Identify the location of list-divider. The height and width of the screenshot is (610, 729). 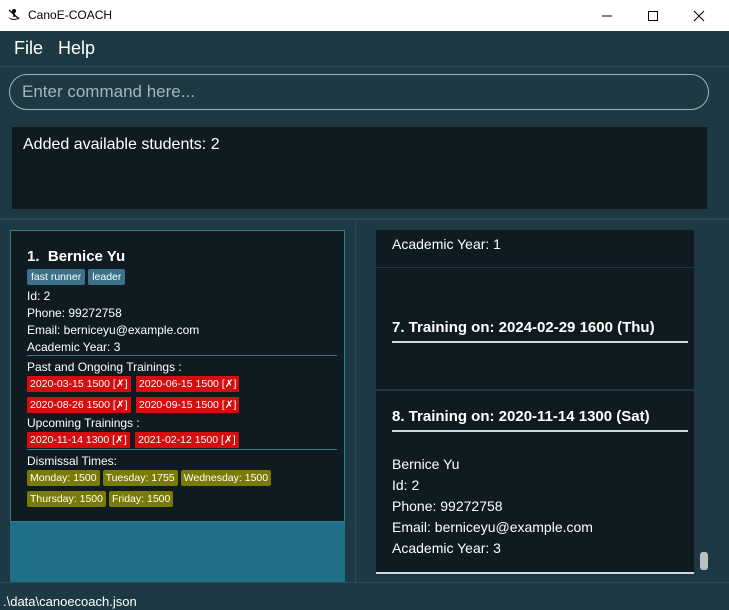
(535, 573).